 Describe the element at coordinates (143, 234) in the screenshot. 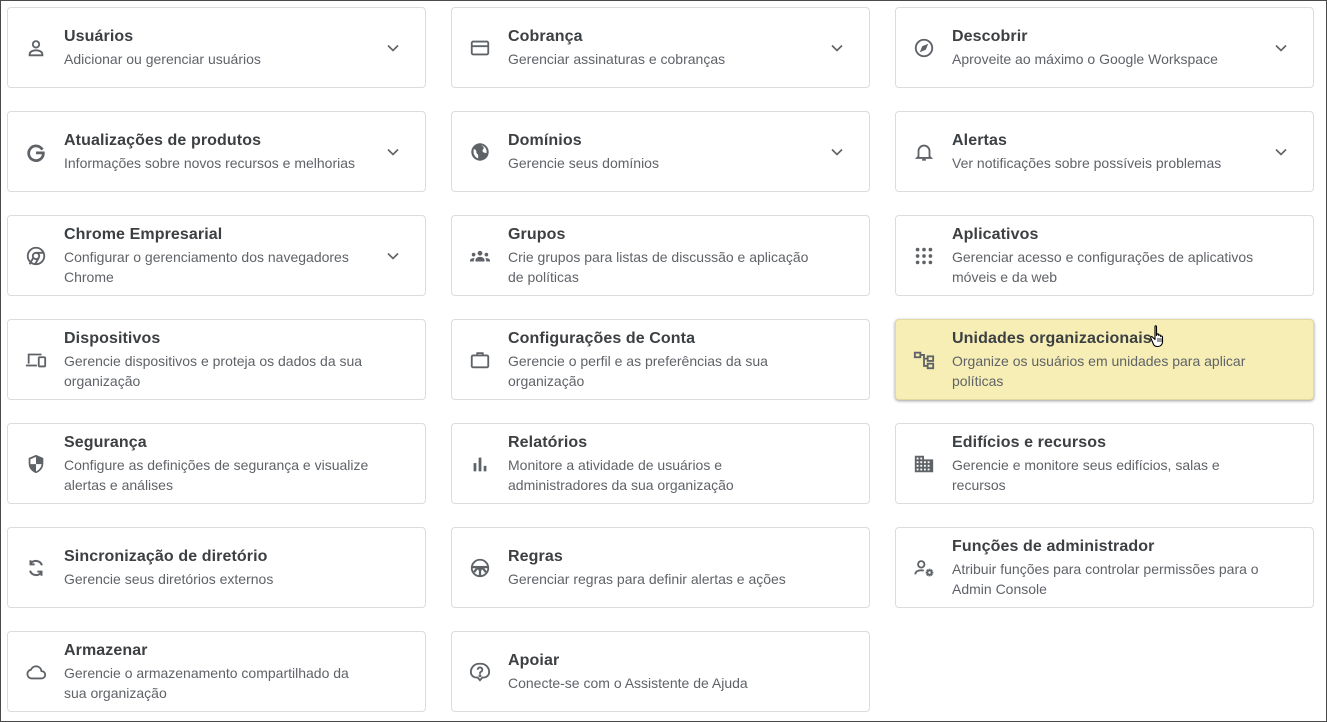

I see `card-title: Chrome Empresarial` at that location.